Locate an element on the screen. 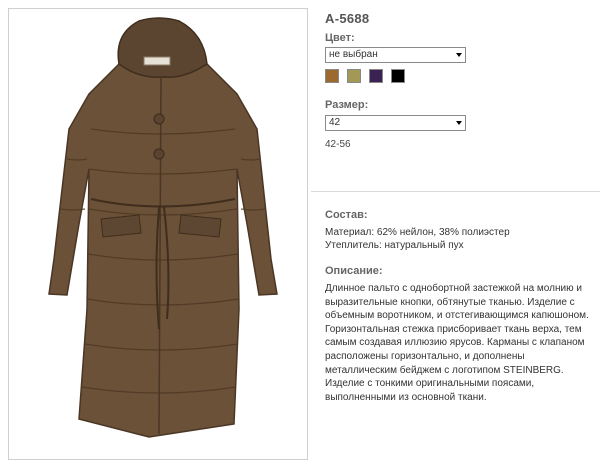 Image resolution: width=600 pixels, height=467 pixels. description-line: Изделие с тонкими оригинальными поясами, is located at coordinates (430, 384).